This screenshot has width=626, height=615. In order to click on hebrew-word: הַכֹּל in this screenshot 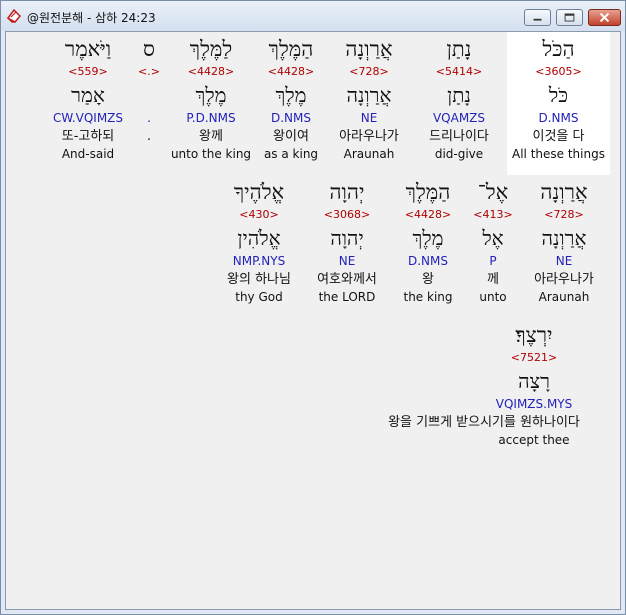, I will do `click(558, 49)`.